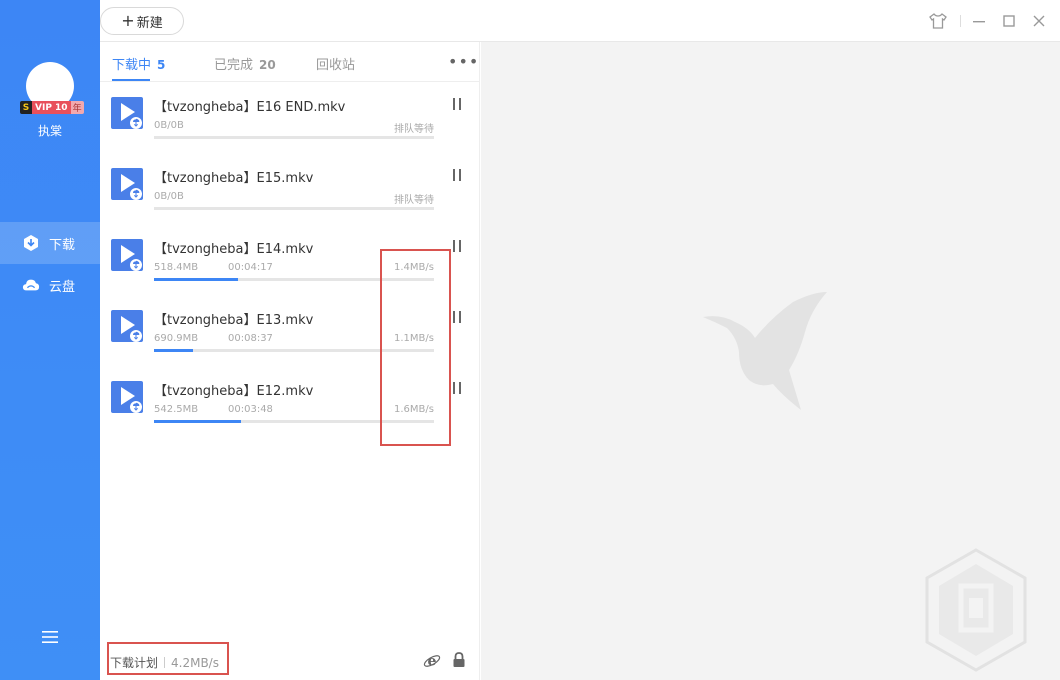 Image resolution: width=1060 pixels, height=680 pixels. Describe the element at coordinates (77, 107) in the screenshot. I see `vip-suffix: 年` at that location.